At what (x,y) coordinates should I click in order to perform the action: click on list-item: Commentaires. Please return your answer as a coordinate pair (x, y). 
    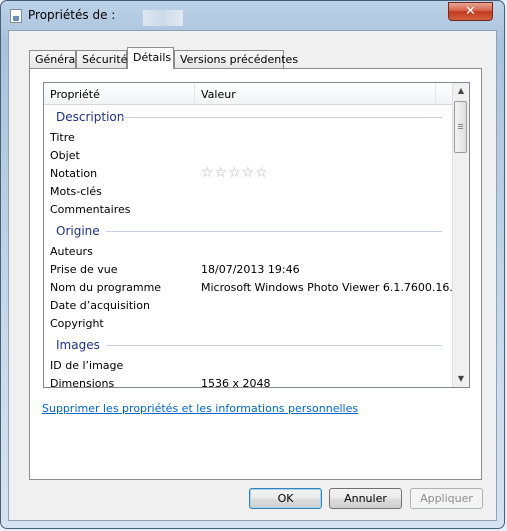
    Looking at the image, I should click on (90, 212).